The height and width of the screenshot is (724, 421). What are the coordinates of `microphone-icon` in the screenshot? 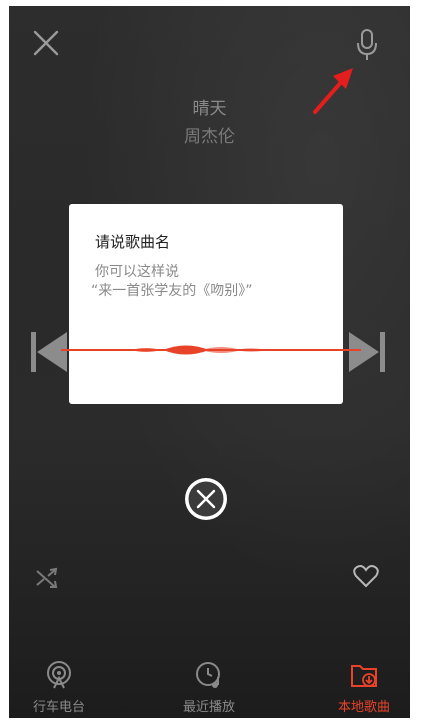 It's located at (367, 45).